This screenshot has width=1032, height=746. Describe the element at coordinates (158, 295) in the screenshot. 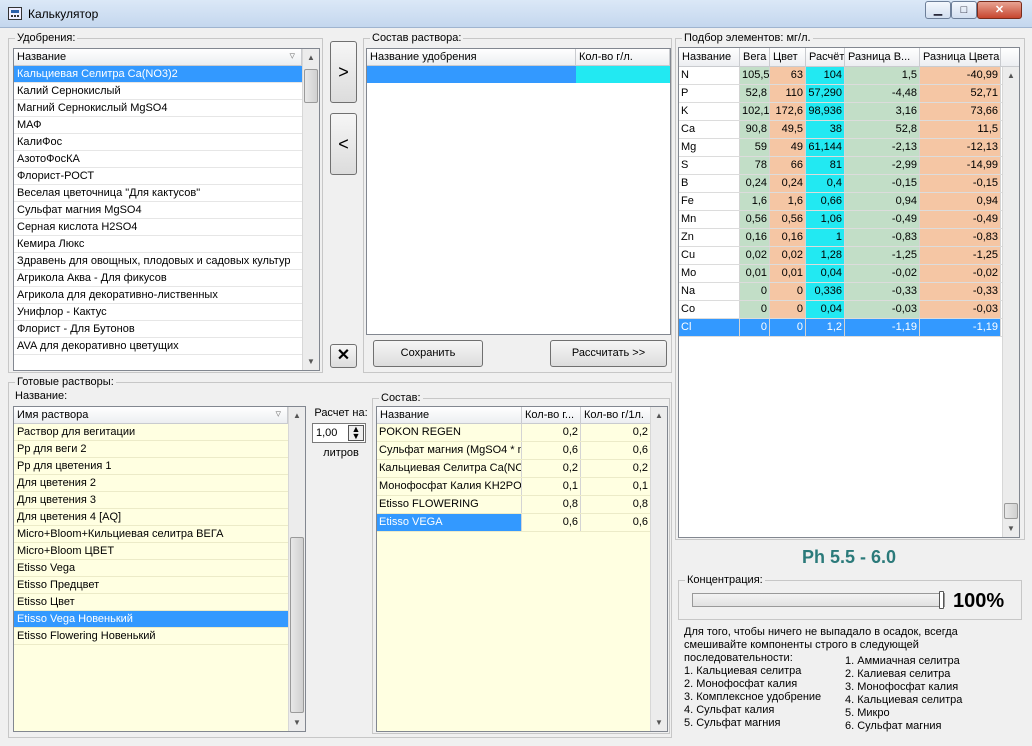

I see `fertilizer-item: Агрикола для декоративно-лиственных` at that location.